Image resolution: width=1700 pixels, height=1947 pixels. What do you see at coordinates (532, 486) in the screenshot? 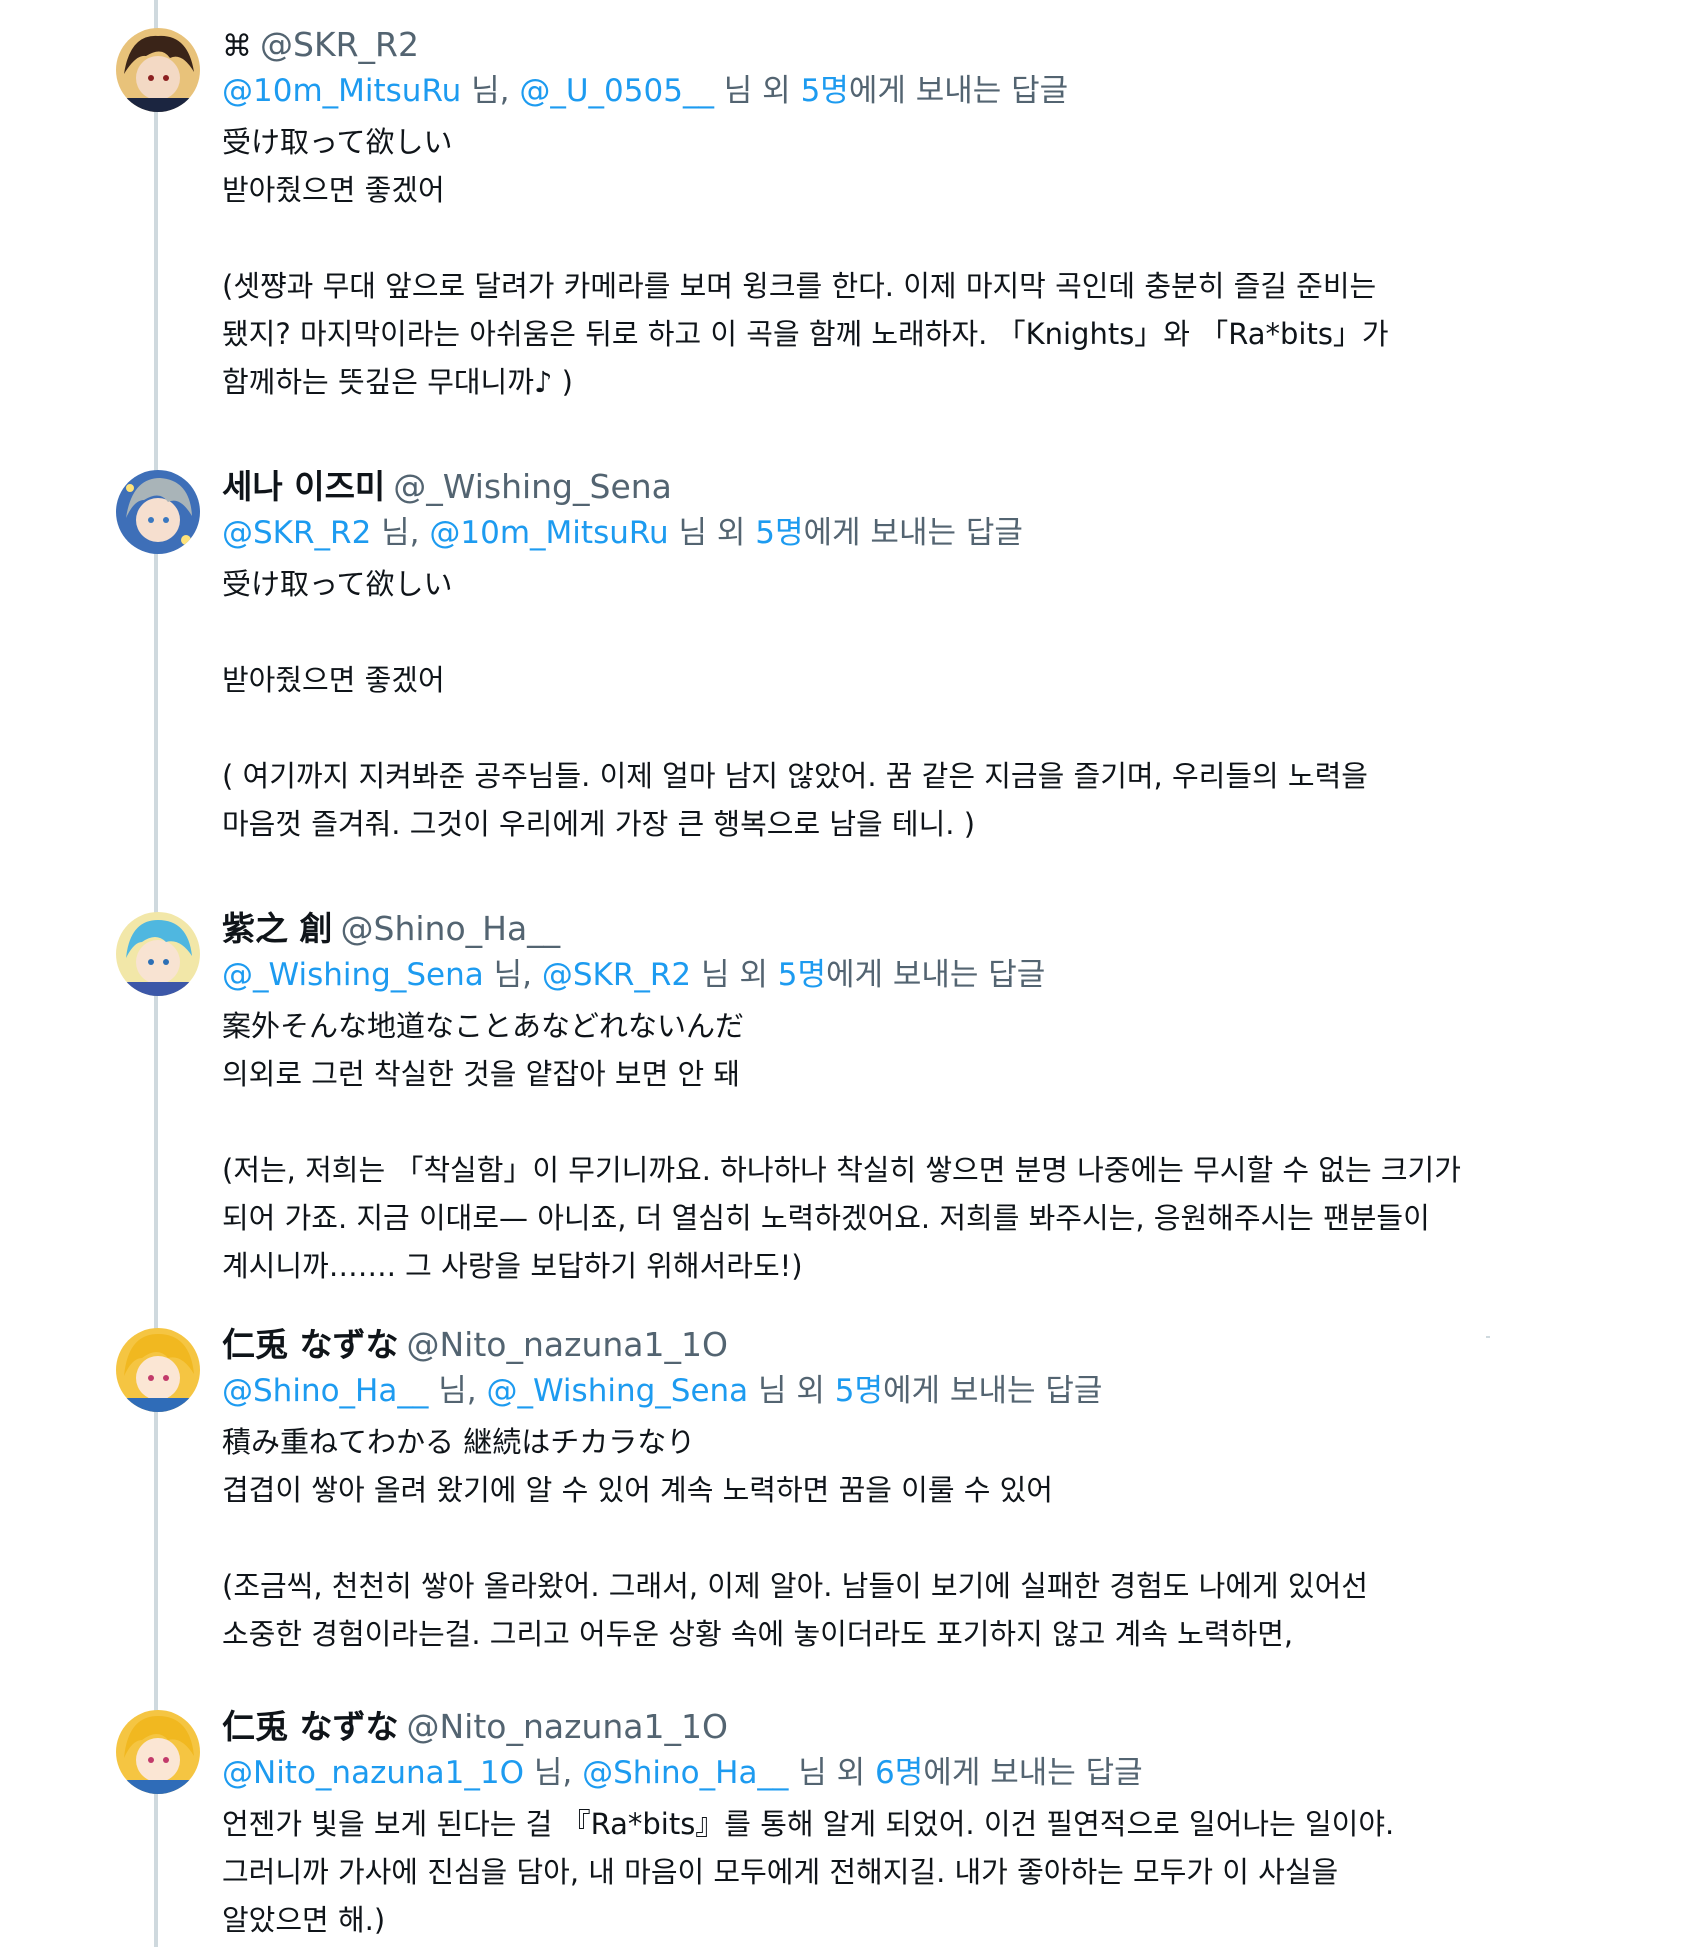
I see `user-handle: @_Wishing_Sena` at bounding box center [532, 486].